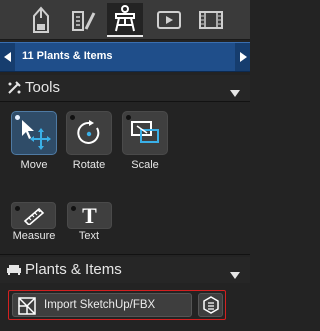 Image resolution: width=320 pixels, height=331 pixels. What do you see at coordinates (34, 165) in the screenshot?
I see `move-label: Move` at bounding box center [34, 165].